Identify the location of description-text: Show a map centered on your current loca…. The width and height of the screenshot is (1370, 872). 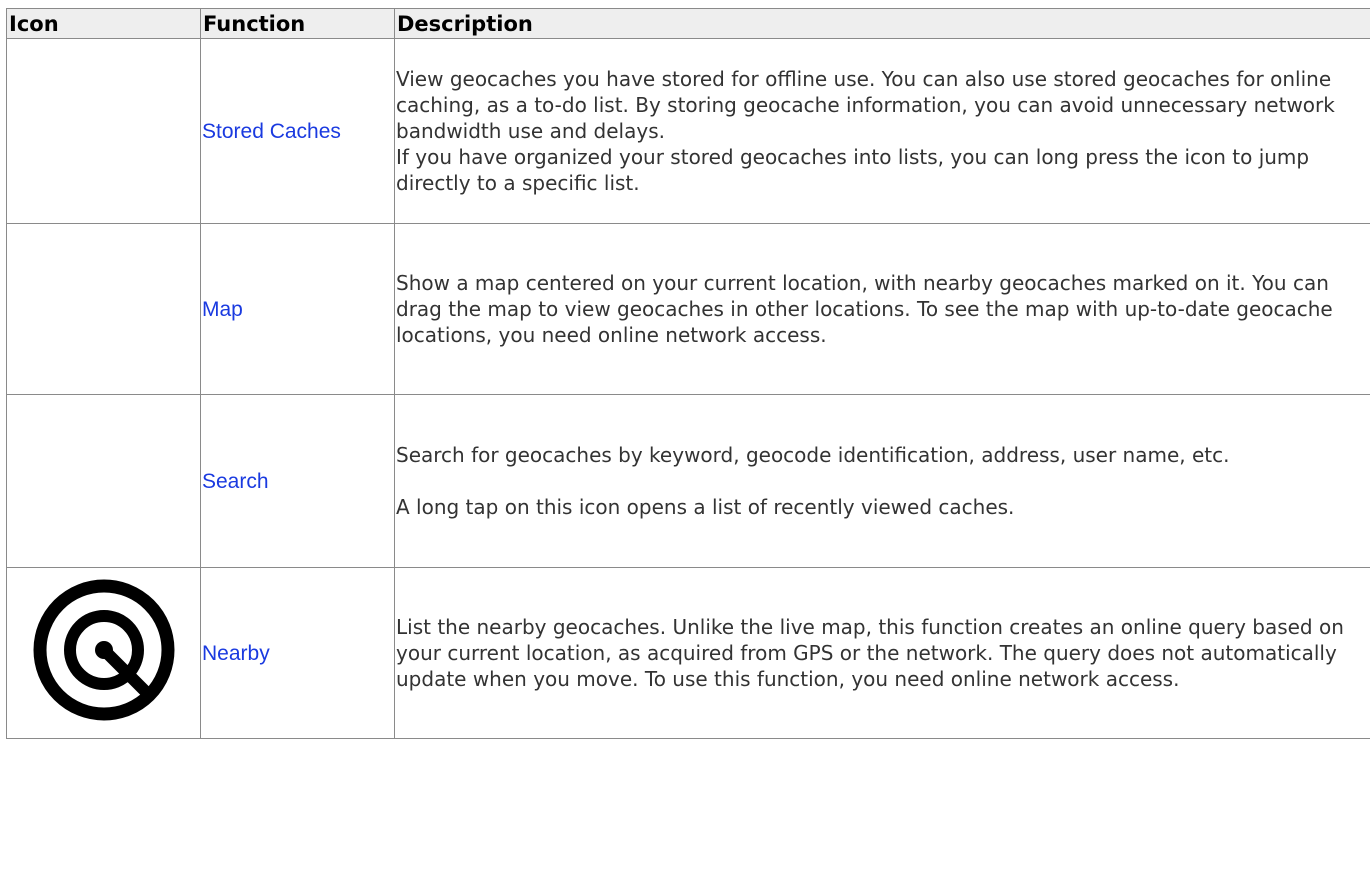
(864, 309).